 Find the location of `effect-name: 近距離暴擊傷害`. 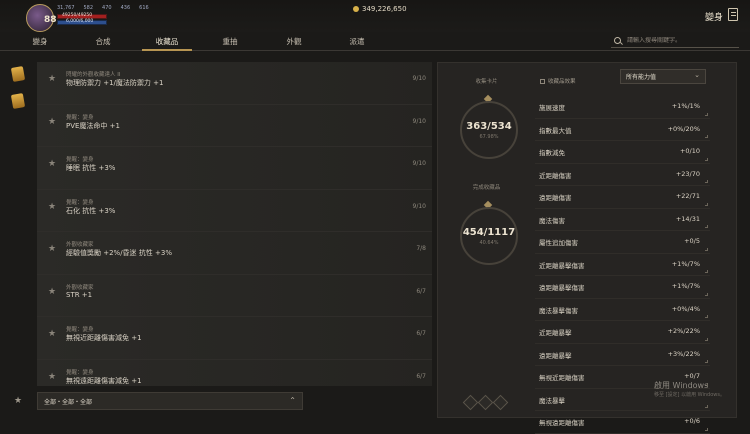

effect-name: 近距離暴擊傷害 is located at coordinates (562, 265).